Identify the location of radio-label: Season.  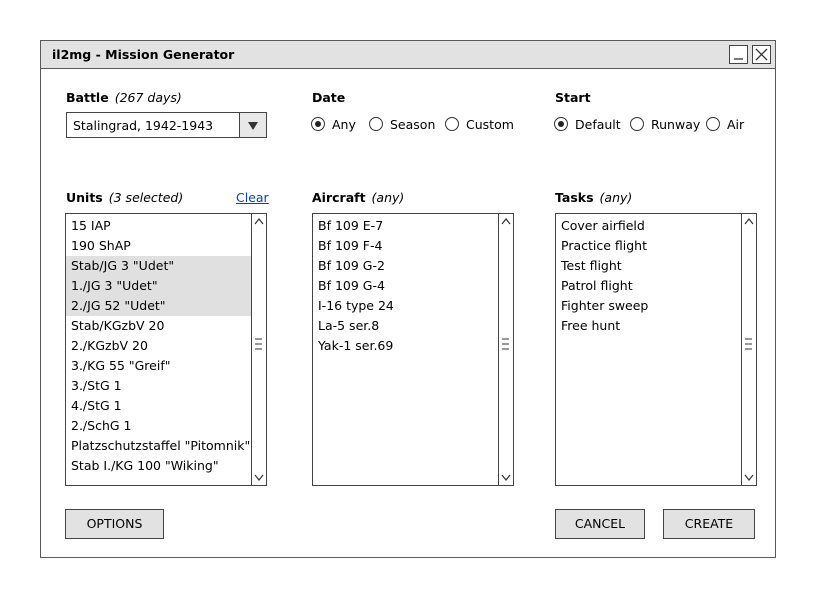
(413, 124).